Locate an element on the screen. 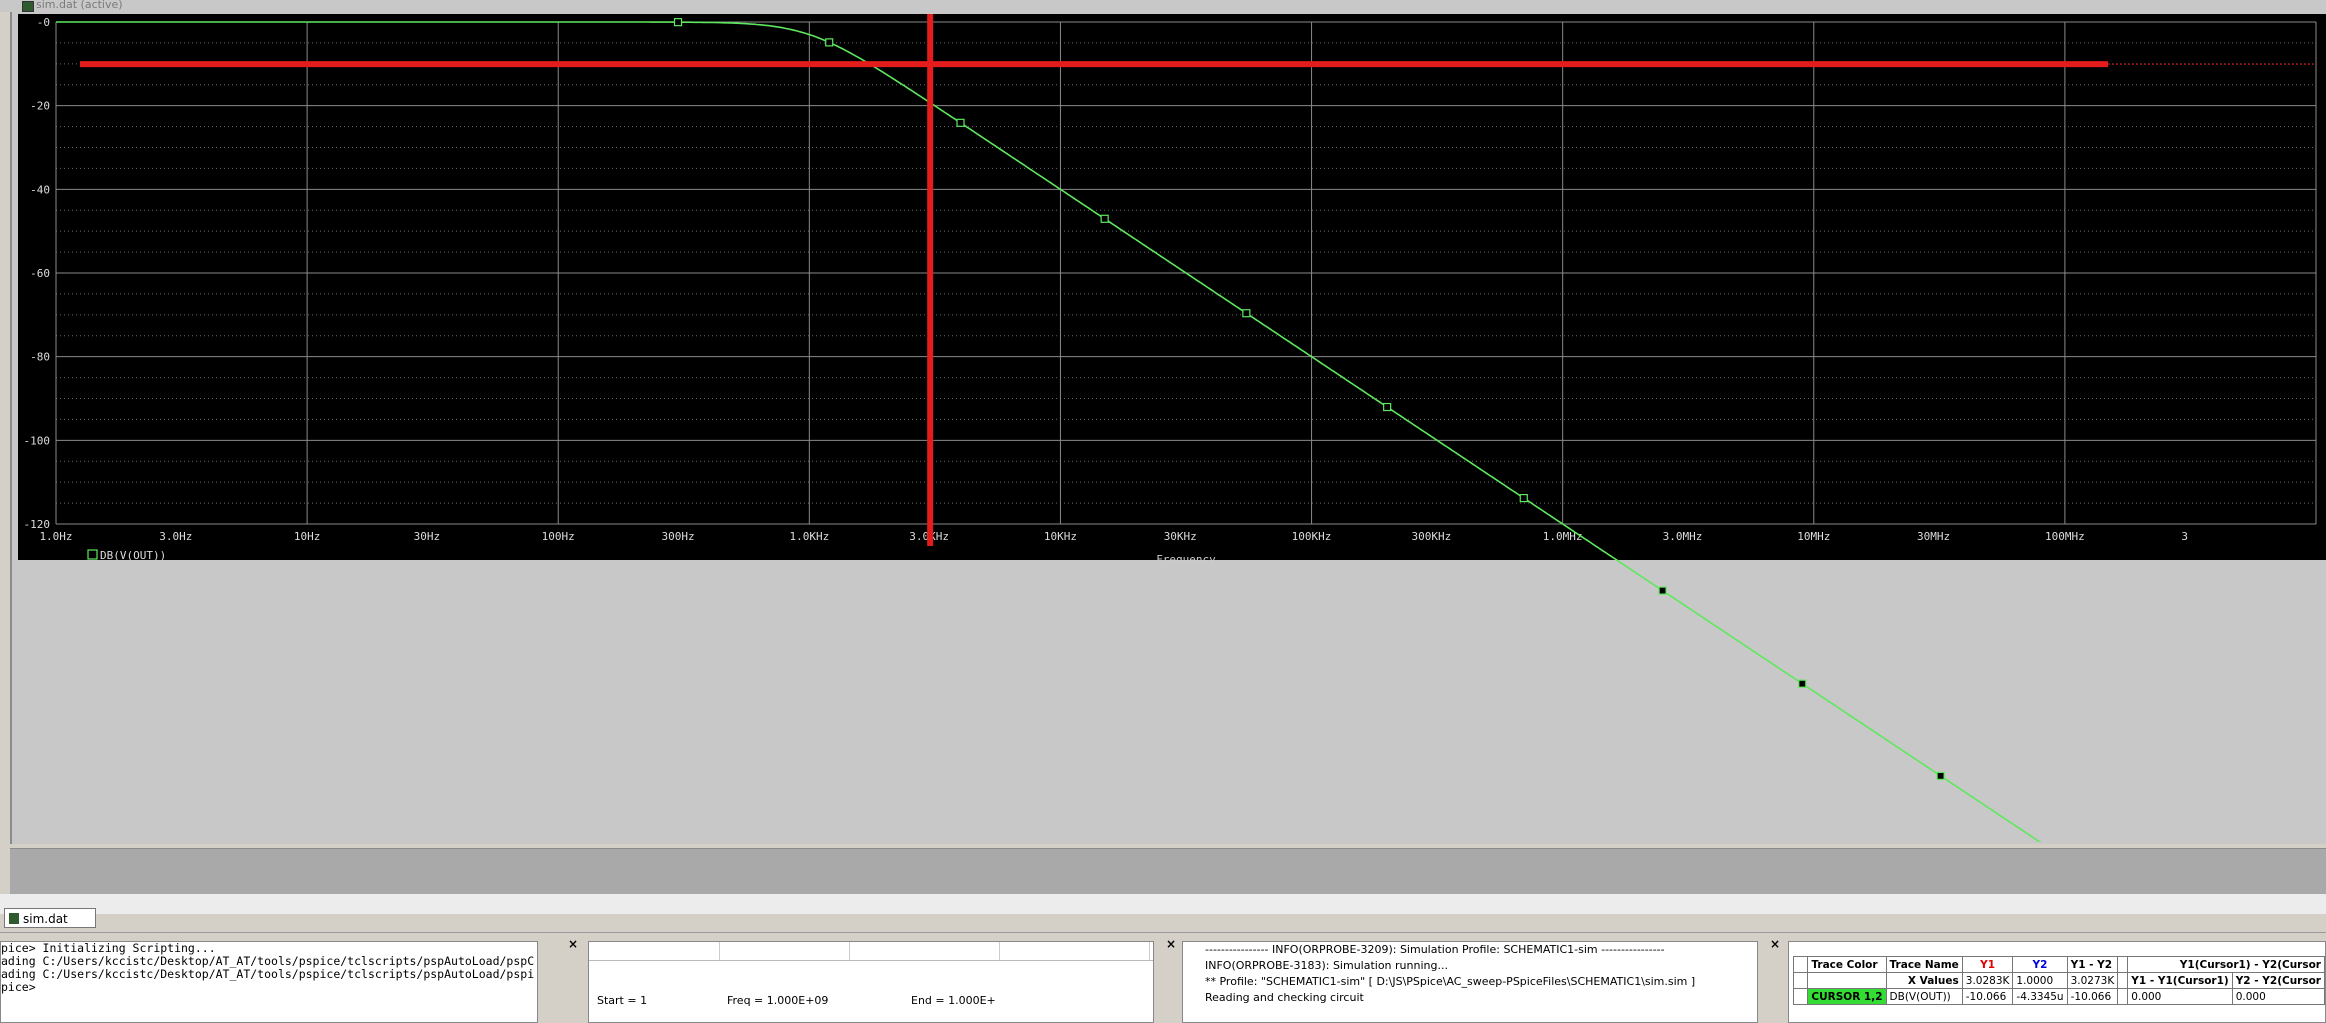 This screenshot has width=2326, height=1023. cursor-y2: -4.3345u is located at coordinates (2040, 996).